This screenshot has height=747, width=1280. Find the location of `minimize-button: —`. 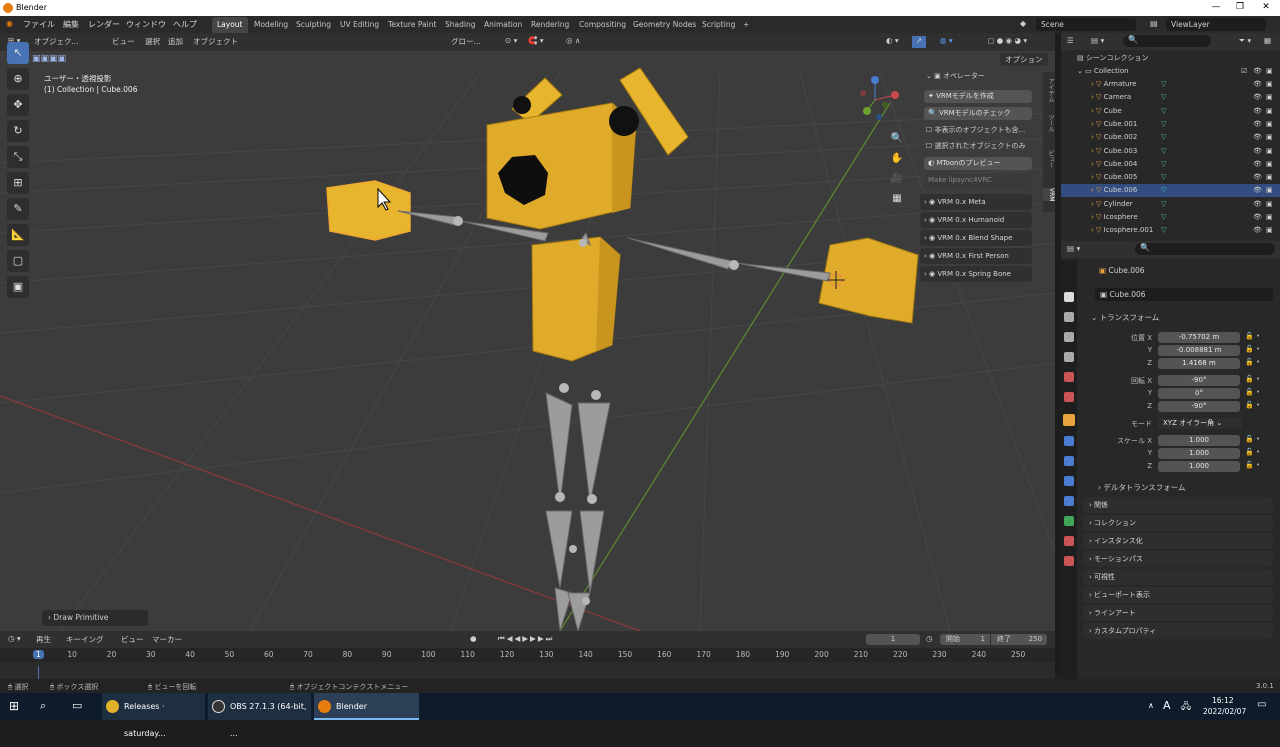

minimize-button: — is located at coordinates (1216, 7).